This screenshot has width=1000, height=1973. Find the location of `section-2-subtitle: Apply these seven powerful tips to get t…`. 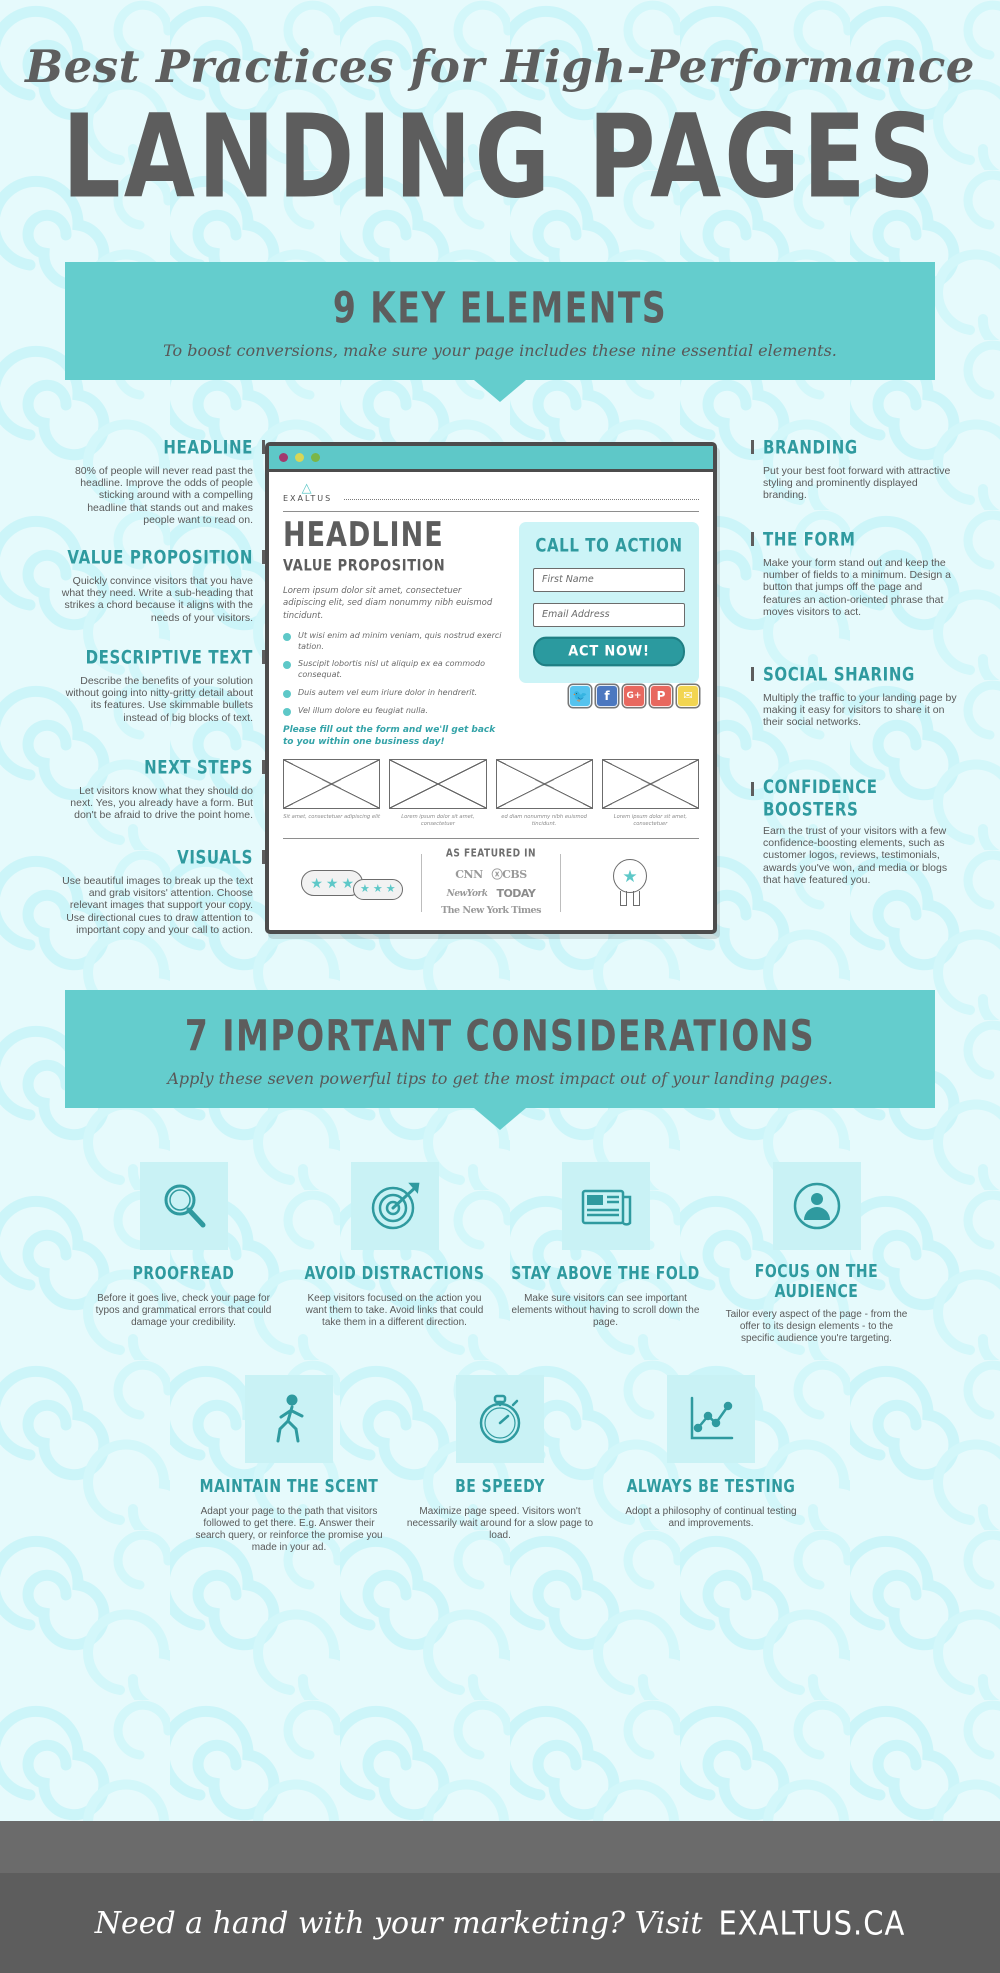

section-2-subtitle: Apply these seven powerful tips to get t… is located at coordinates (500, 1078).